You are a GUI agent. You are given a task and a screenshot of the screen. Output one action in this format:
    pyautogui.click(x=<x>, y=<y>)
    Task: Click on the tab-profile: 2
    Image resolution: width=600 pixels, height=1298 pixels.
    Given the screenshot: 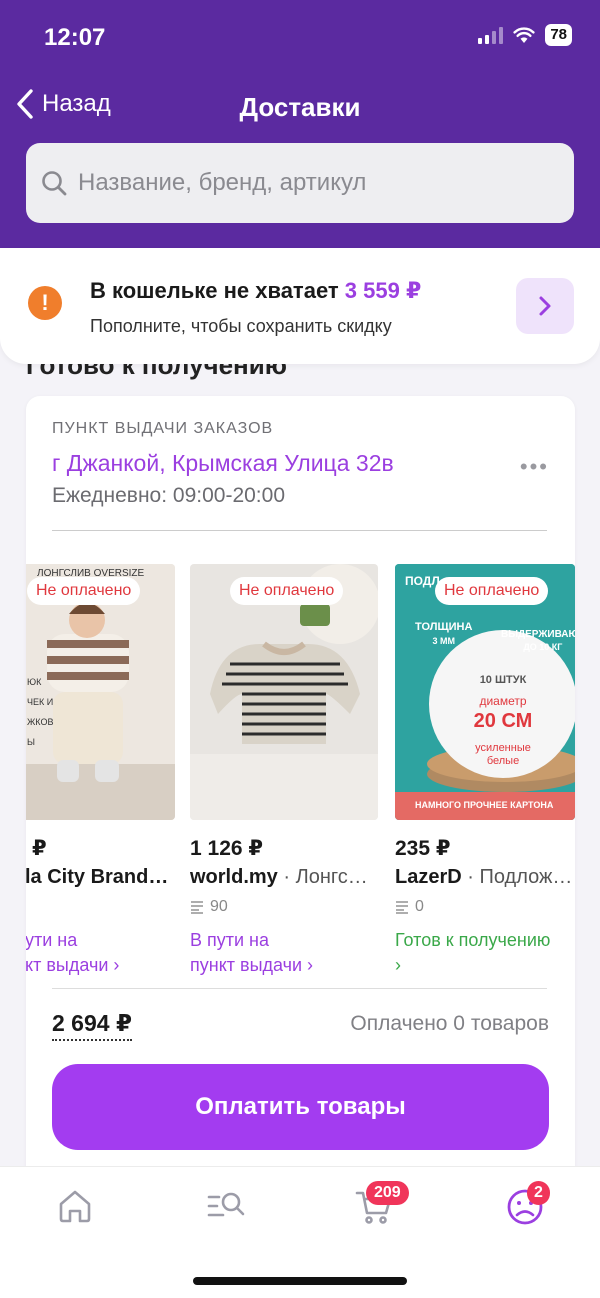 What is the action you would take?
    pyautogui.click(x=527, y=1204)
    